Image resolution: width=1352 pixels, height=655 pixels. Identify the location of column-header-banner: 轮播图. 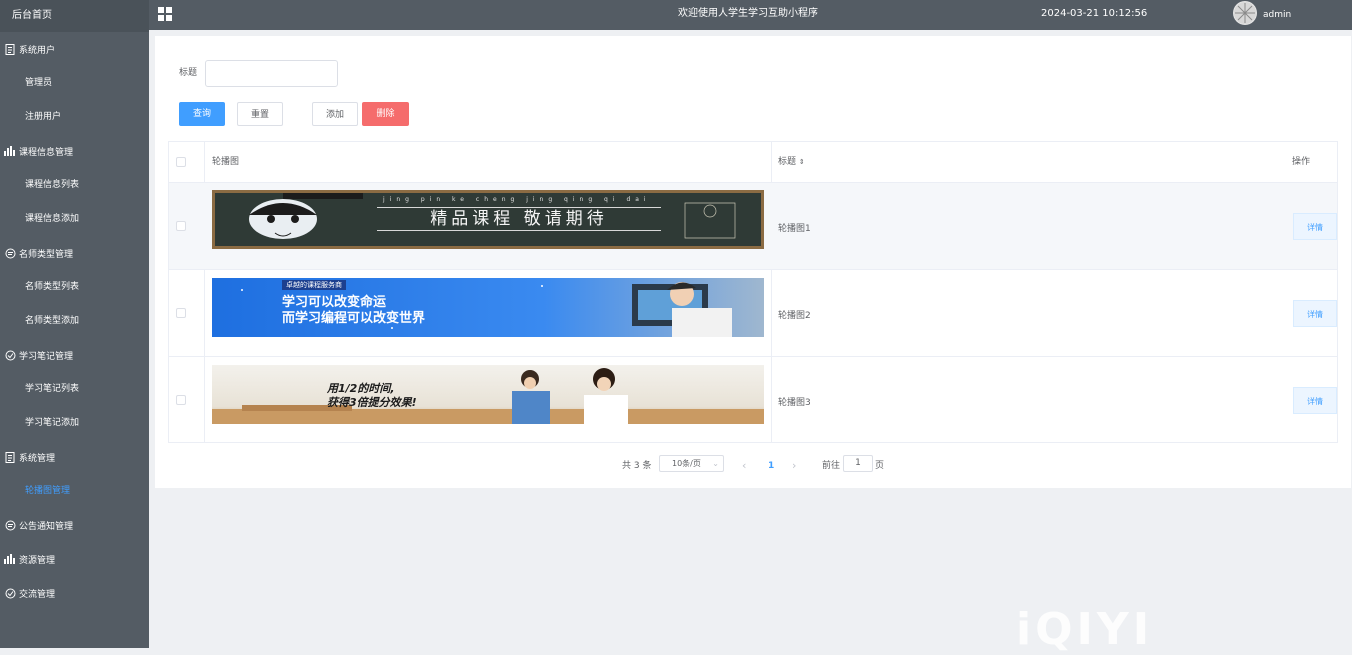
(226, 162).